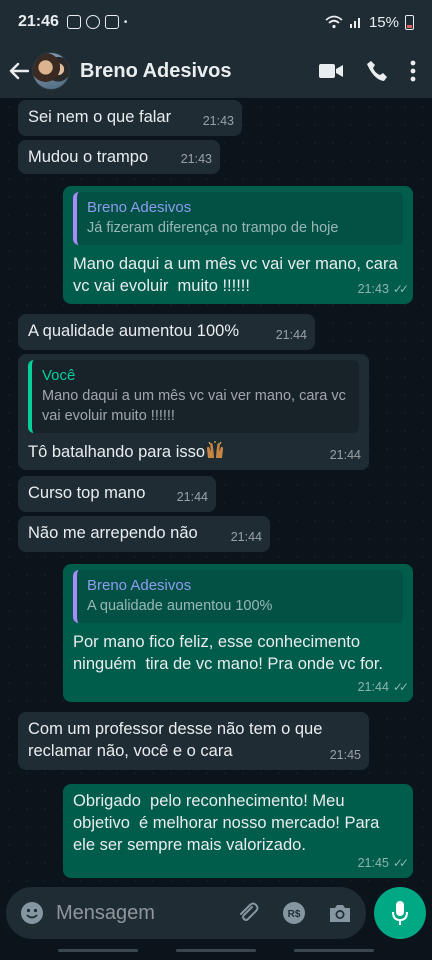 The height and width of the screenshot is (960, 432). I want to click on arrow-left-icon, so click(19, 71).